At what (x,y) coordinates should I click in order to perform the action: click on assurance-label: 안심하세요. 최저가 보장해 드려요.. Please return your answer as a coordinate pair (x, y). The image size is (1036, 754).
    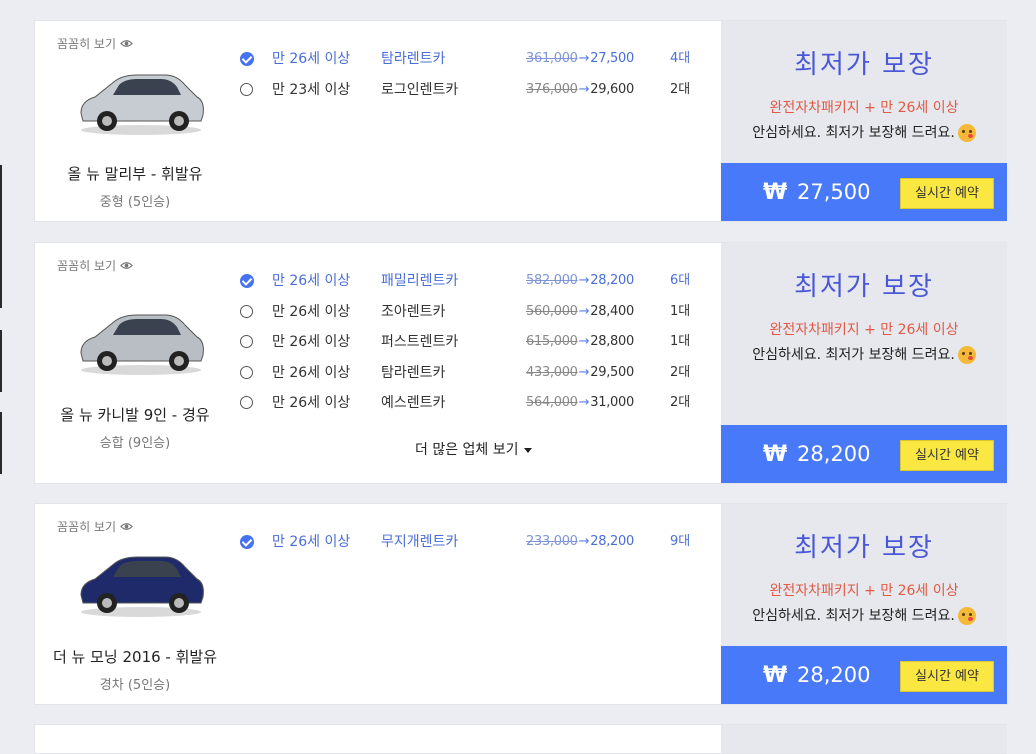
    Looking at the image, I should click on (853, 355).